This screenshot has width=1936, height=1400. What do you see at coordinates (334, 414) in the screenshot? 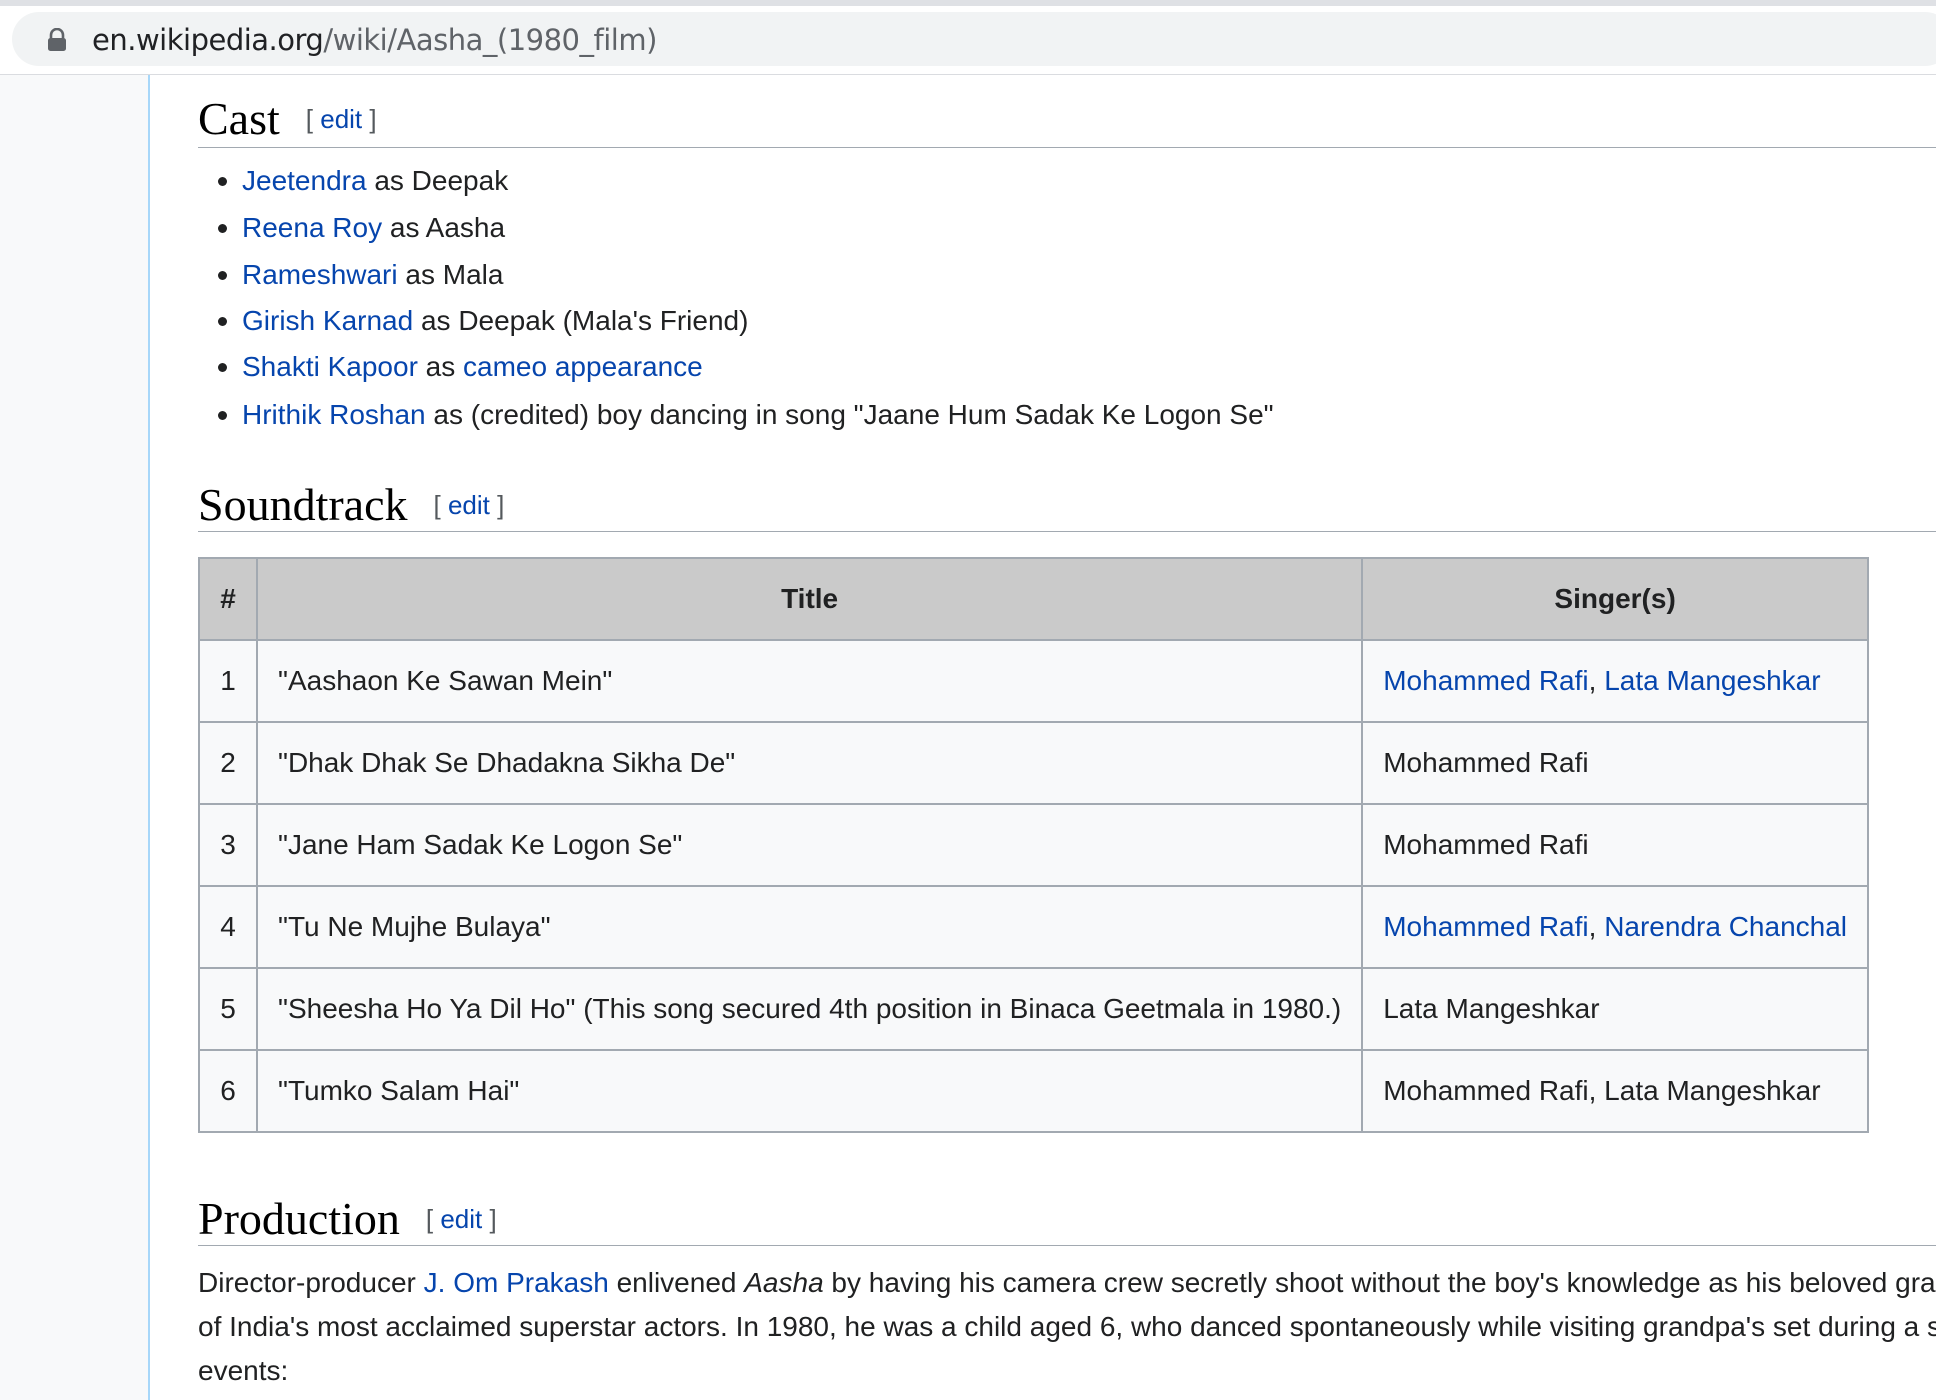
I see `cast-actor-link: Hrithik Roshan` at bounding box center [334, 414].